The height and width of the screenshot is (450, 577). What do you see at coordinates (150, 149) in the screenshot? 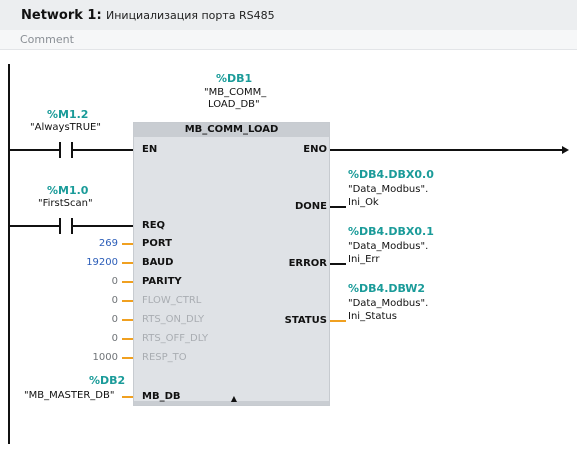
I see `pin-en: EN` at bounding box center [150, 149].